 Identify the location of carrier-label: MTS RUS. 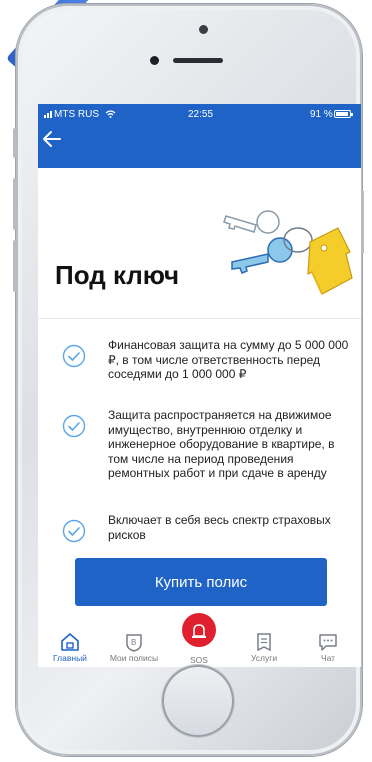
(80, 114).